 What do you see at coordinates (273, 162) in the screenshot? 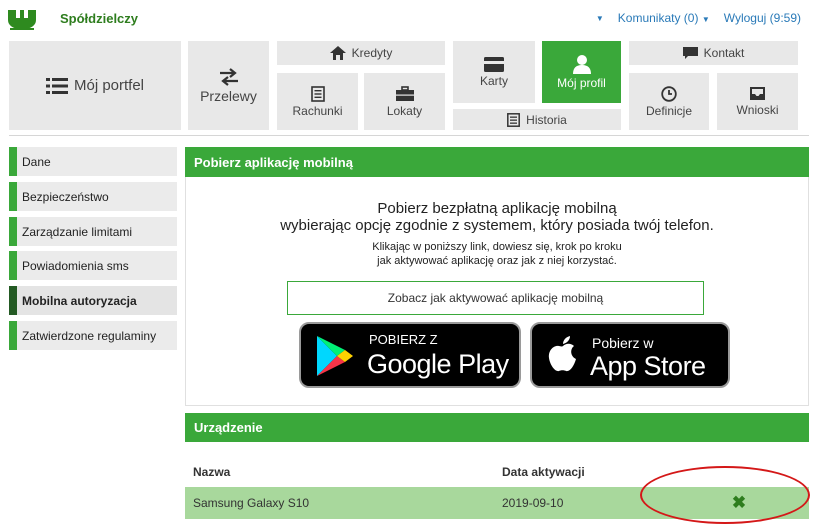
I see `mobile-app-panel-title: Pobierz aplikację mobilną` at bounding box center [273, 162].